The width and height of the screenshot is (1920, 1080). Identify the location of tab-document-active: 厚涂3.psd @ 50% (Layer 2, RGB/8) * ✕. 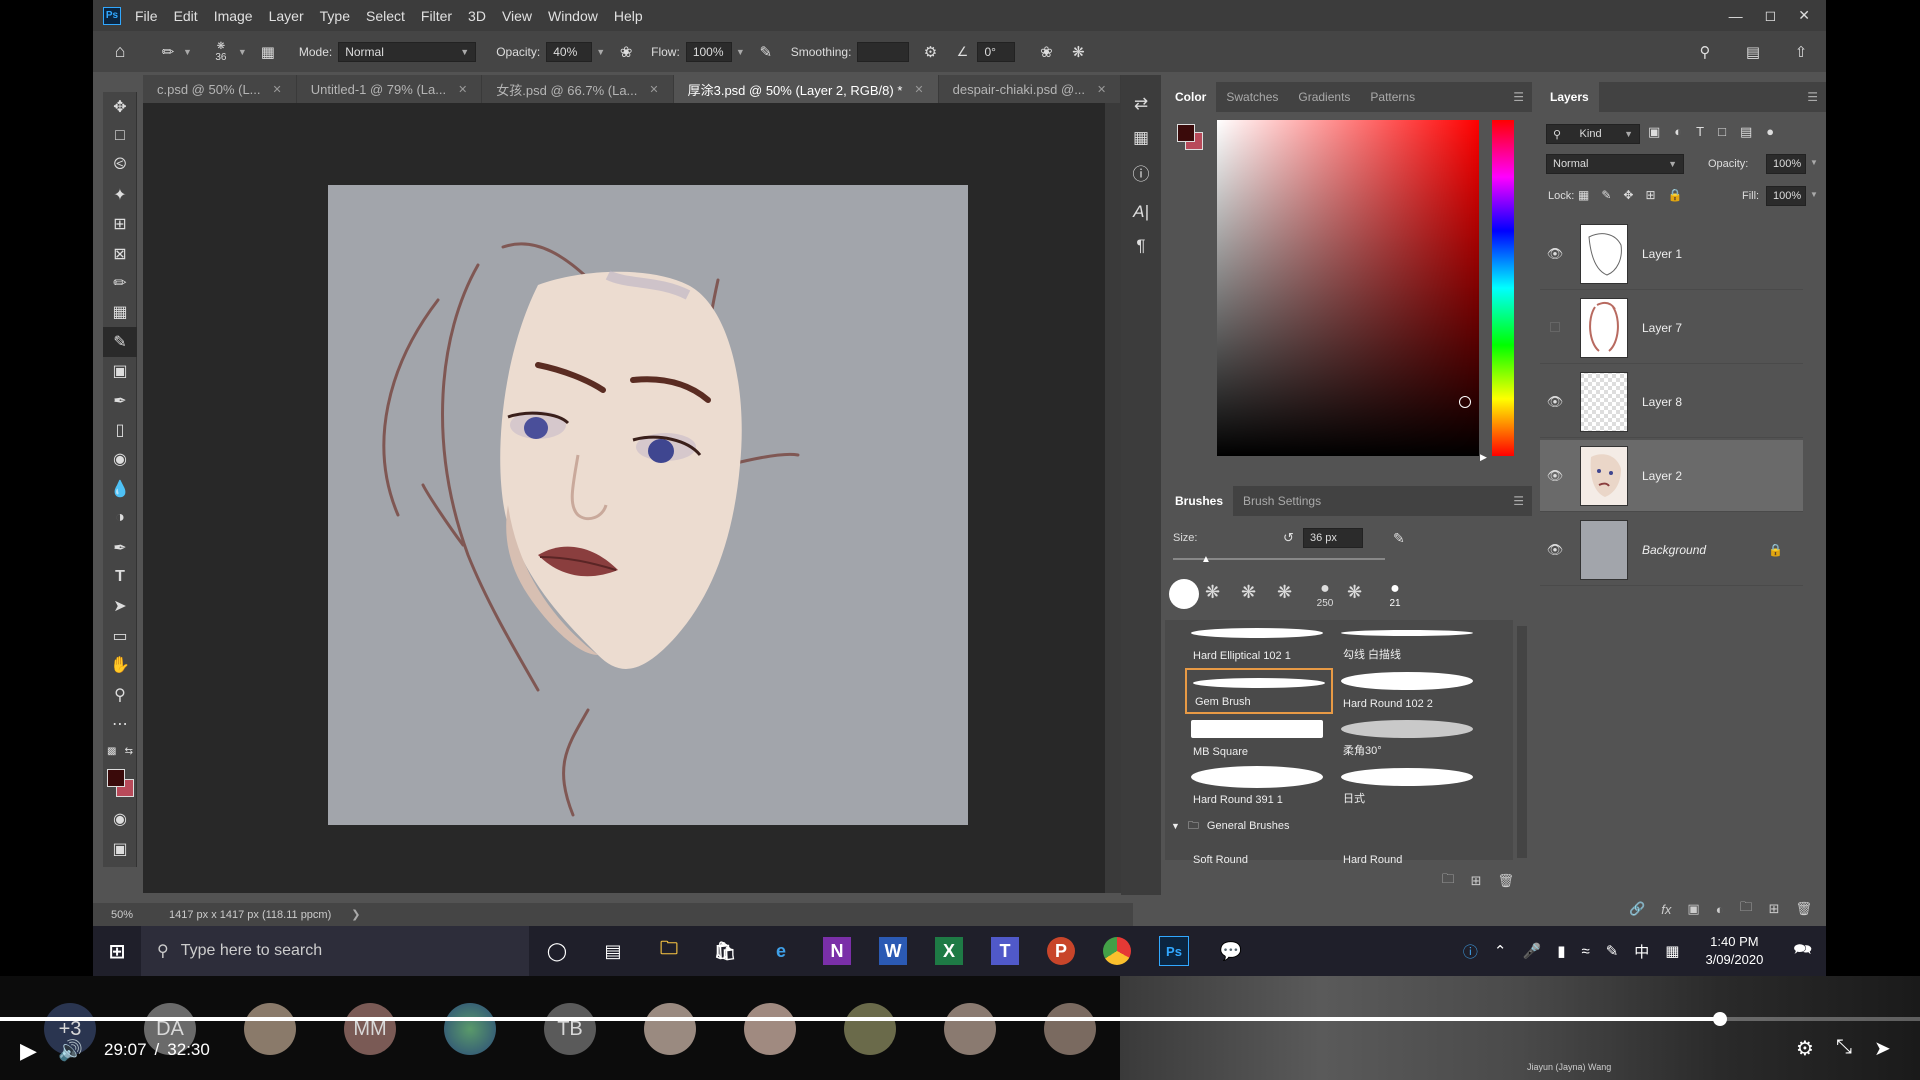
(806, 89).